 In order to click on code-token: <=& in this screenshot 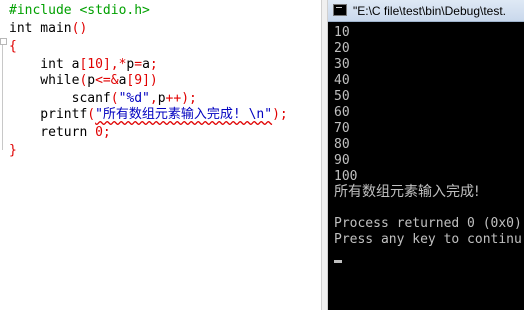, I will do `click(107, 80)`.